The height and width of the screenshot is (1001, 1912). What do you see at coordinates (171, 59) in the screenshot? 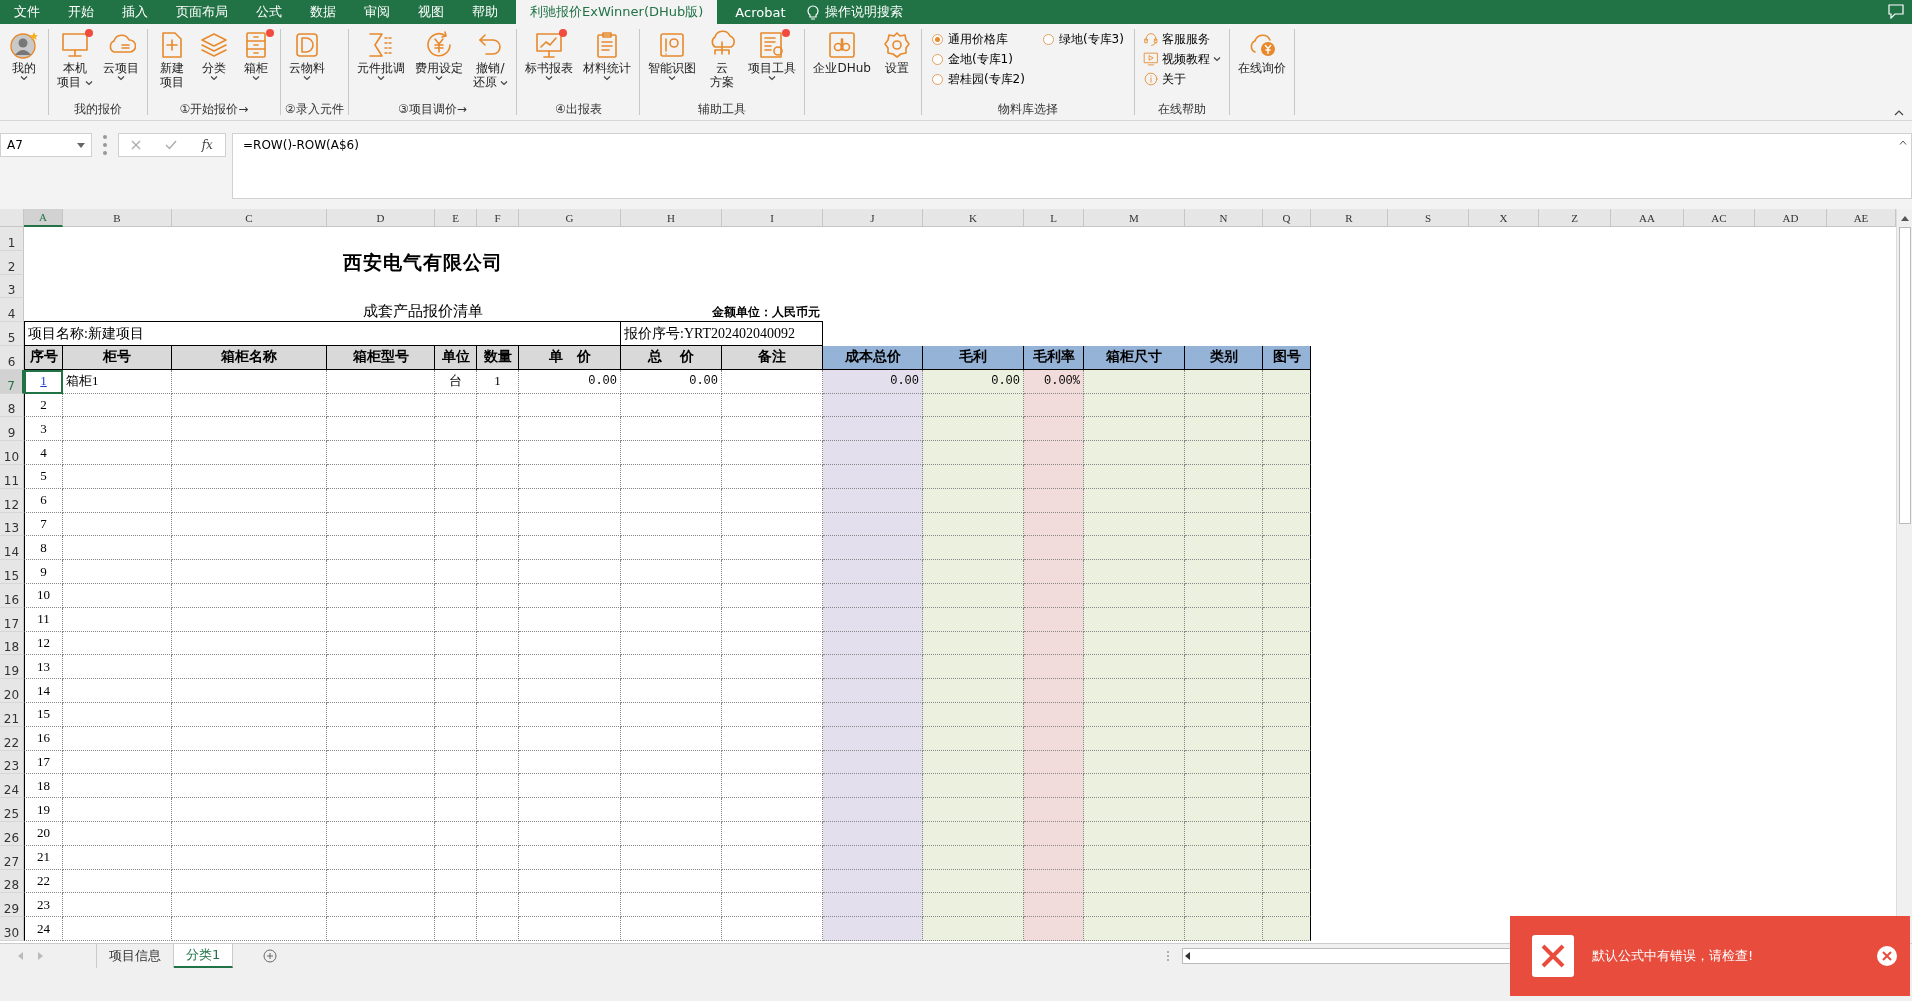
I see `ribbon-button: 新建 项目` at bounding box center [171, 59].